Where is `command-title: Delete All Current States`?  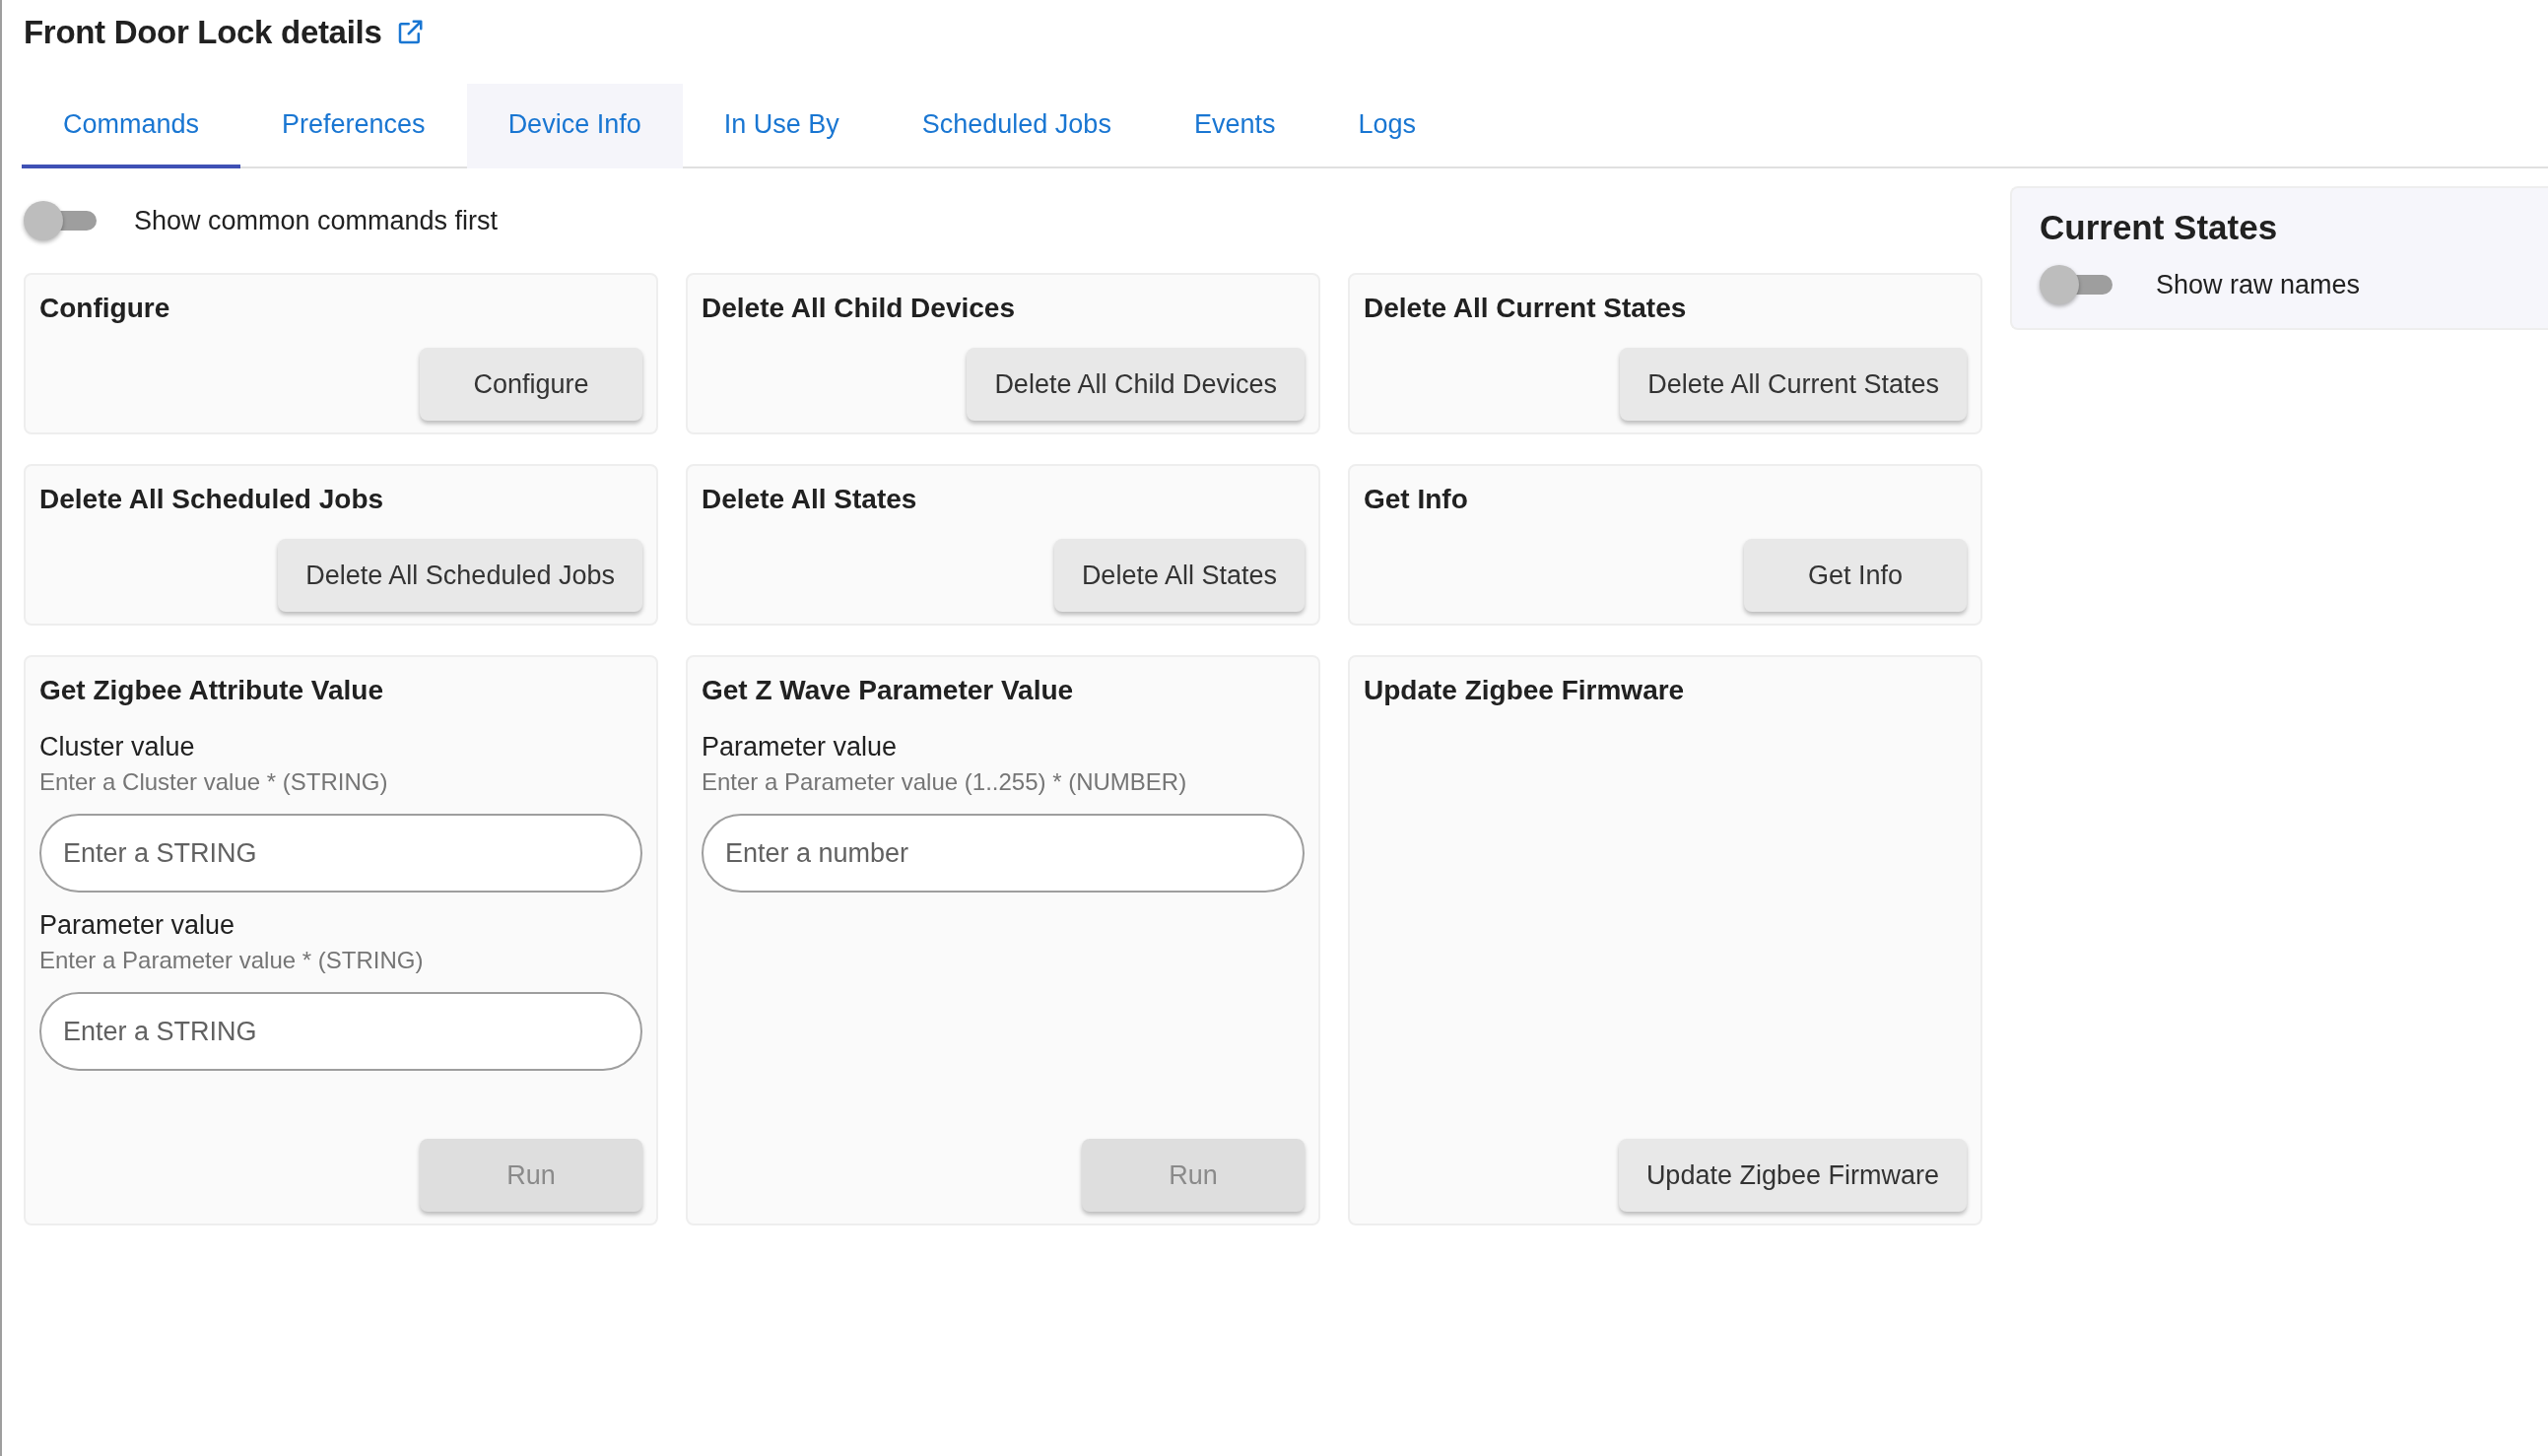 command-title: Delete All Current States is located at coordinates (1526, 308).